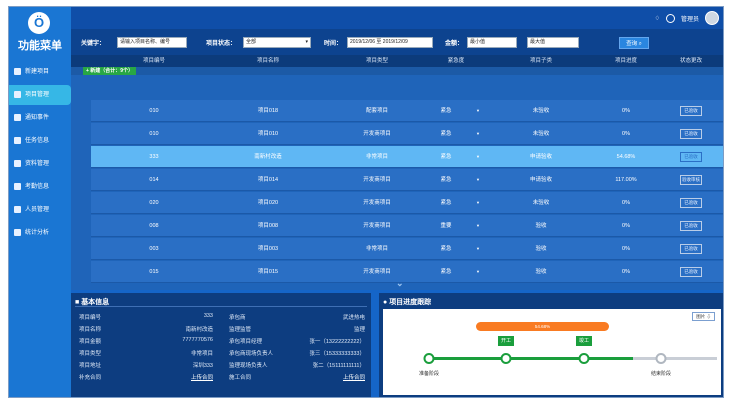 The width and height of the screenshot is (730, 406). Describe the element at coordinates (400, 283) in the screenshot. I see `chevron-double-down-icon: ⌄` at that location.